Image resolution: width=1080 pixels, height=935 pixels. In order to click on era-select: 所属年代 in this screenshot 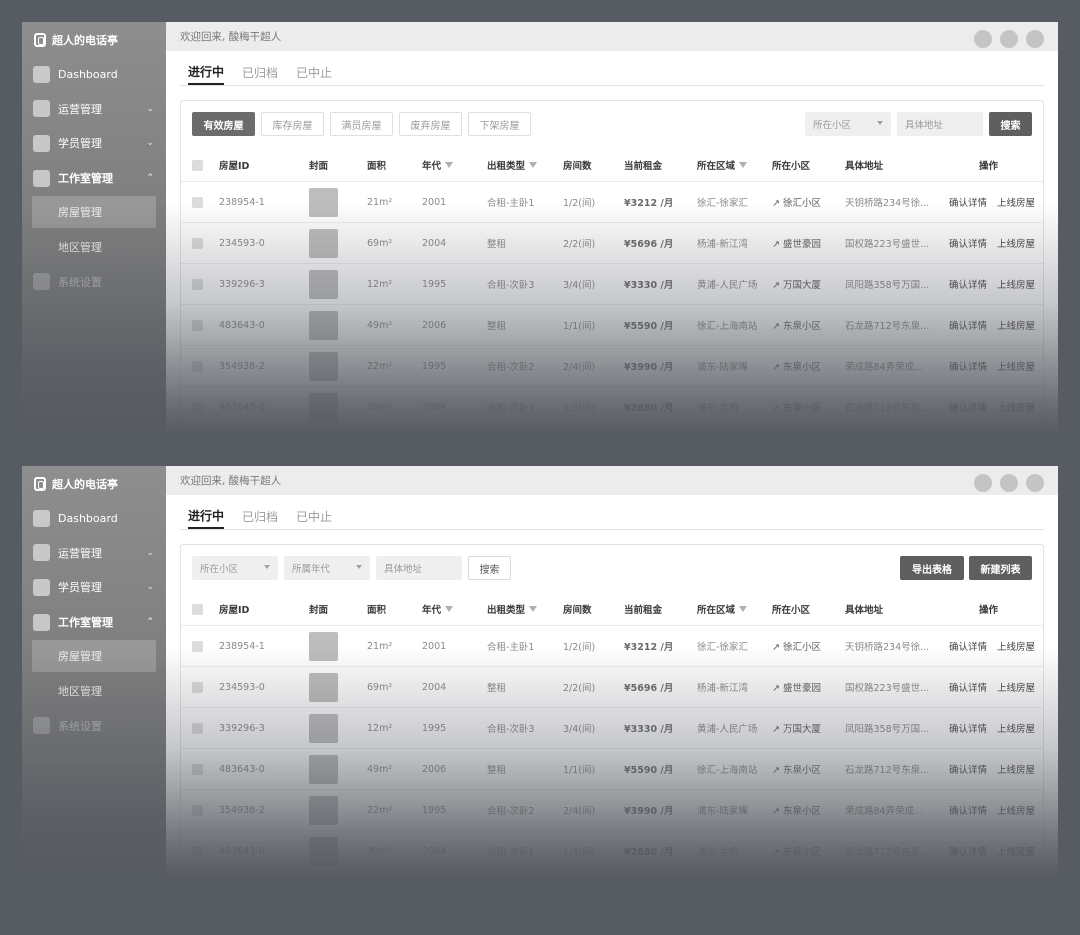, I will do `click(327, 568)`.